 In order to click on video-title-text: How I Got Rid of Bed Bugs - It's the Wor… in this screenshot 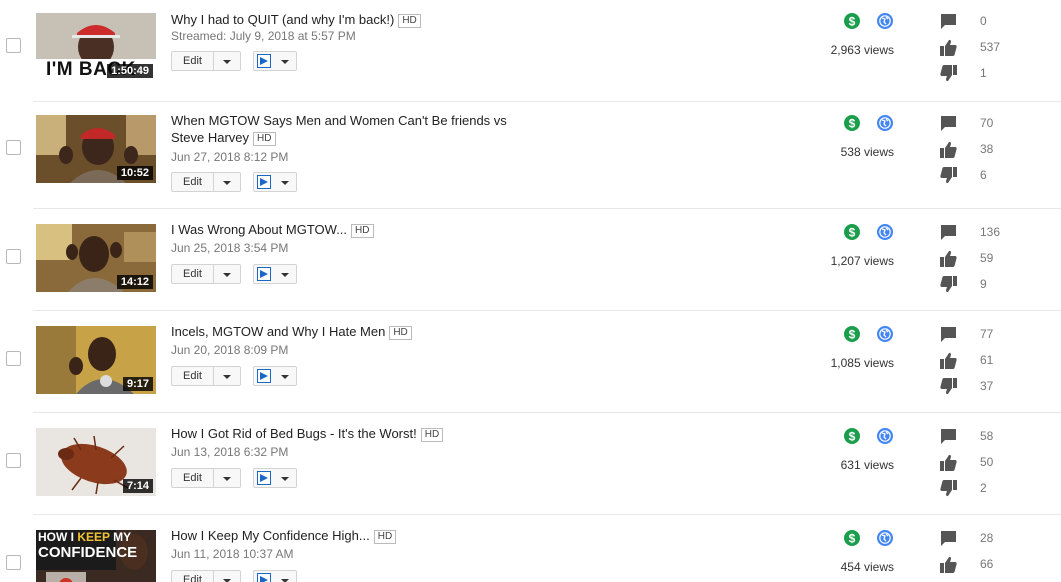, I will do `click(294, 433)`.